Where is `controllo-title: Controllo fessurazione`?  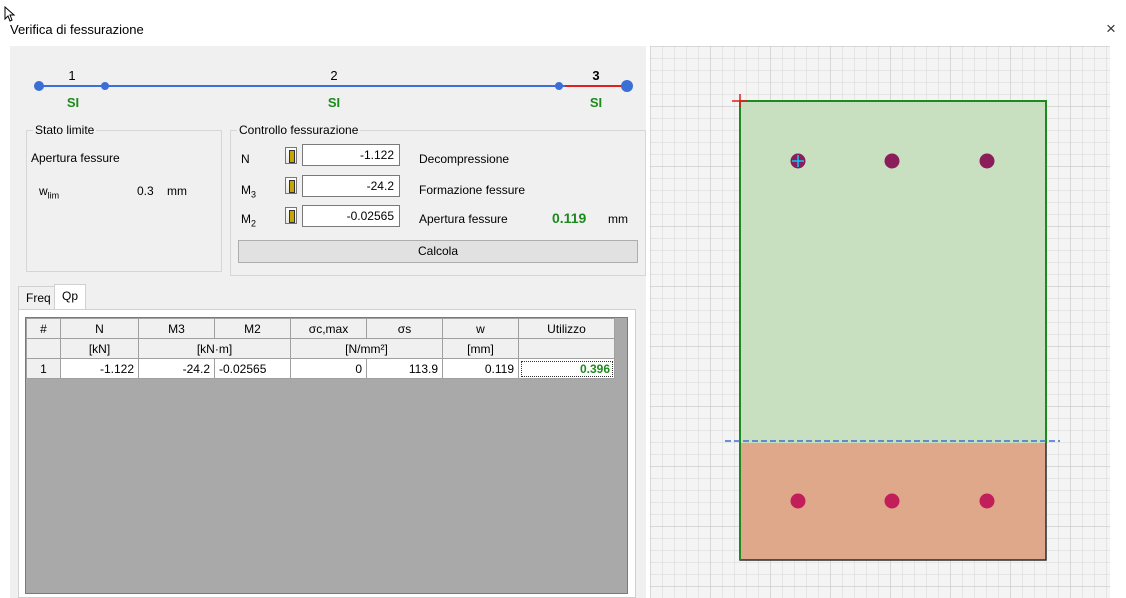
controllo-title: Controllo fessurazione is located at coordinates (299, 130).